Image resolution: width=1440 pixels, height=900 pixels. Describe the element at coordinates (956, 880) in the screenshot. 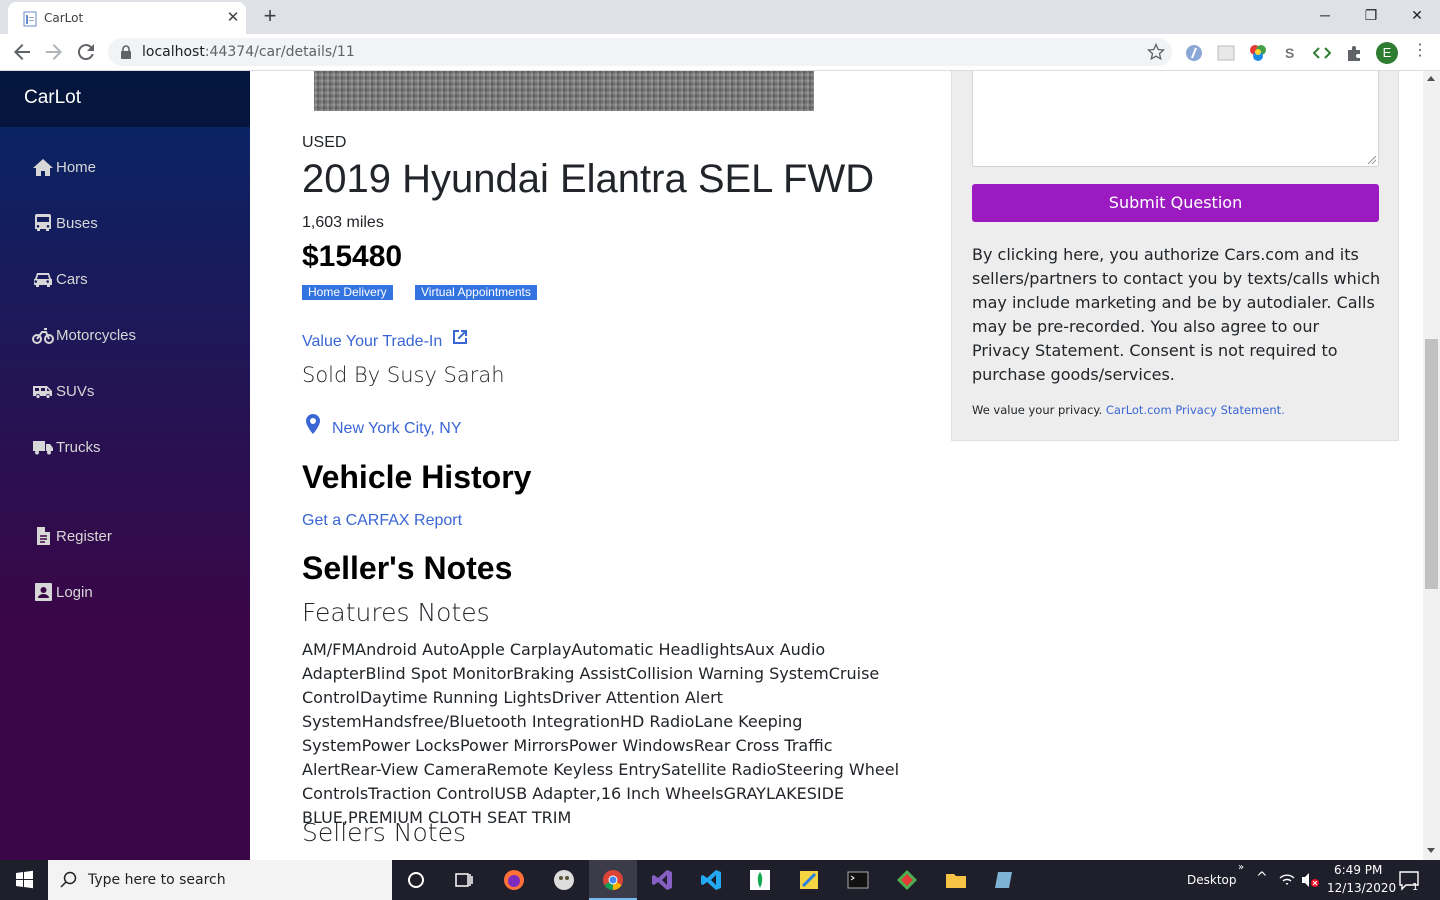

I see `file-explorer-icon` at that location.